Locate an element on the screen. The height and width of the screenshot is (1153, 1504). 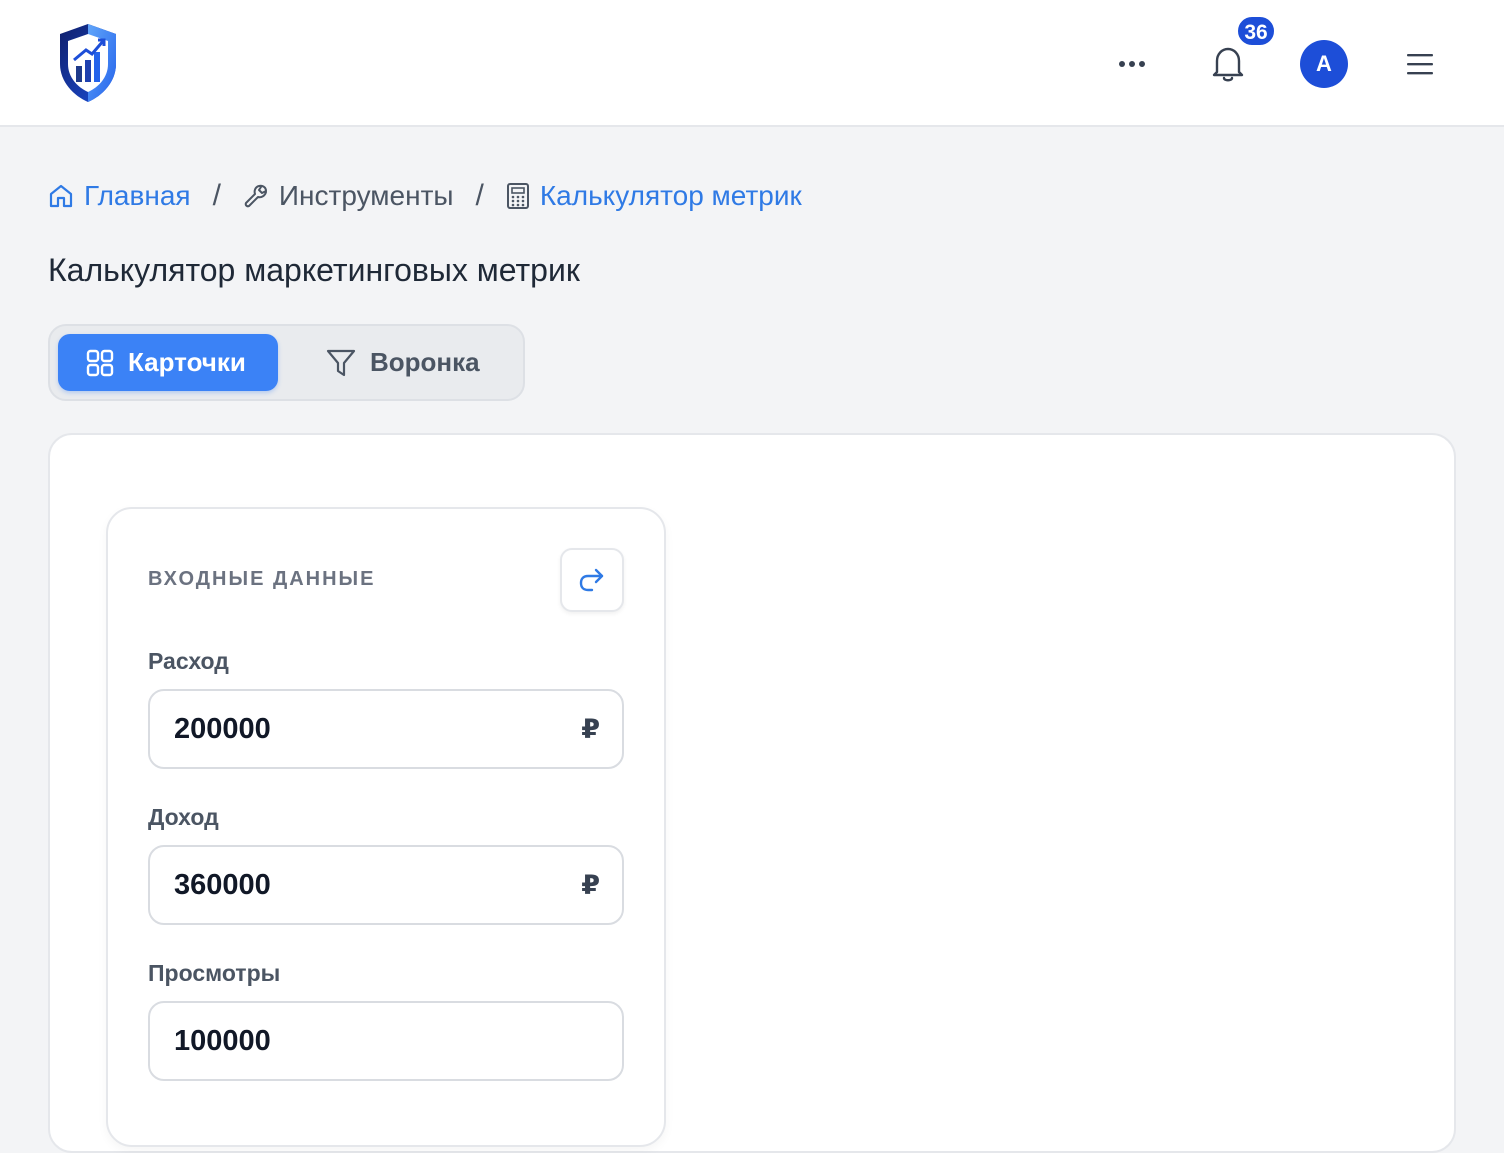
page-title: Калькулятор маркетинговых метрик is located at coordinates (314, 270).